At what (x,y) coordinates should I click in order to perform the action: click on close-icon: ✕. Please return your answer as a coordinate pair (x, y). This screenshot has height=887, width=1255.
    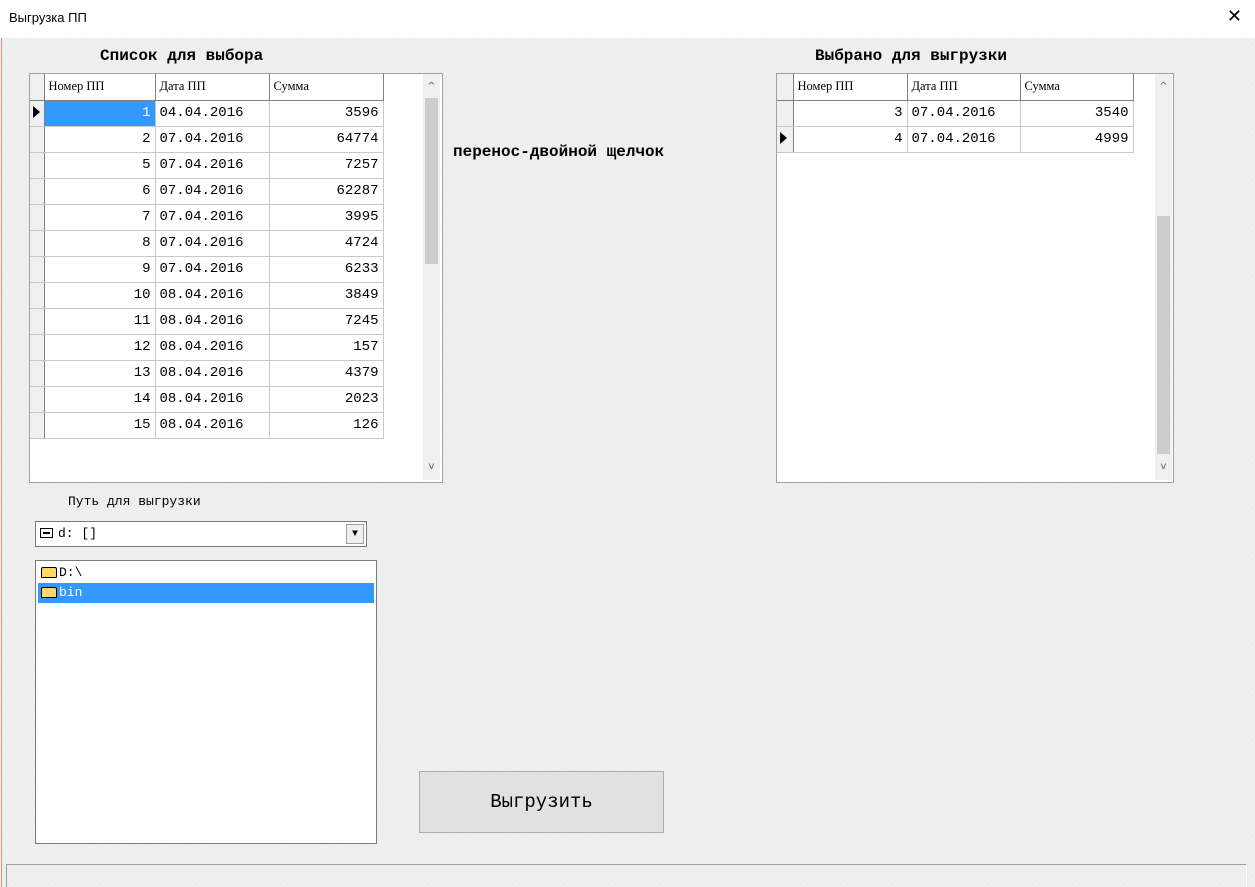
    Looking at the image, I should click on (1234, 16).